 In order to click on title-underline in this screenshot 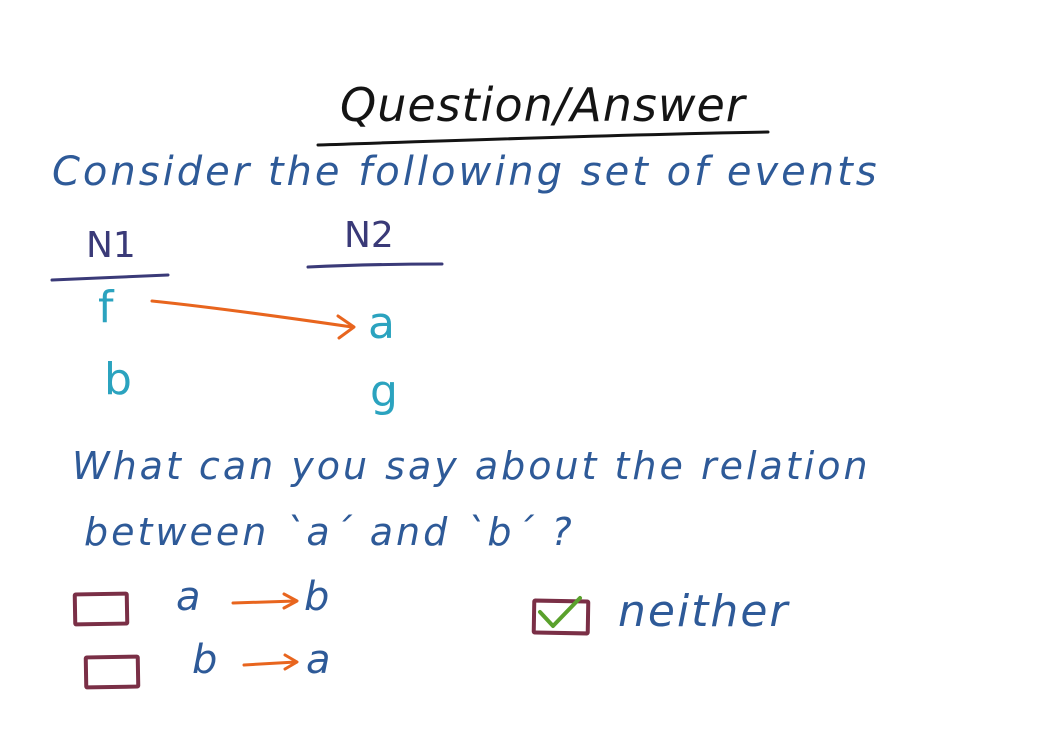, I will do `click(543, 138)`.